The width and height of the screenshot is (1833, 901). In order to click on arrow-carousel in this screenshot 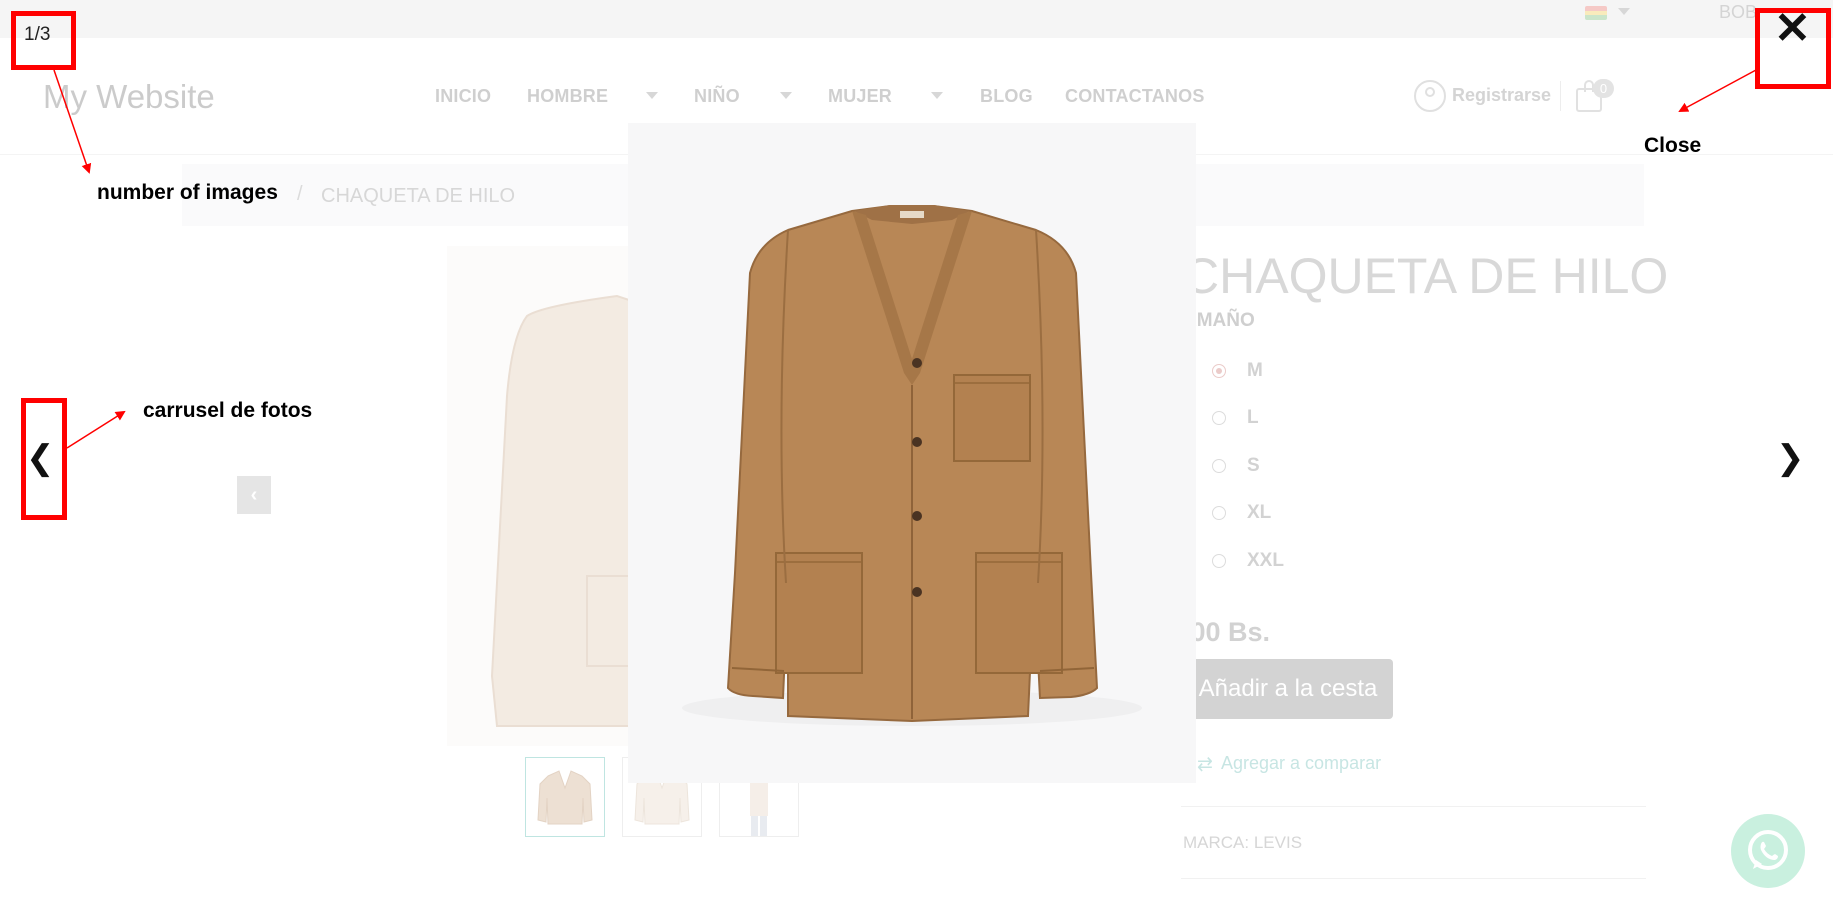, I will do `click(96, 429)`.